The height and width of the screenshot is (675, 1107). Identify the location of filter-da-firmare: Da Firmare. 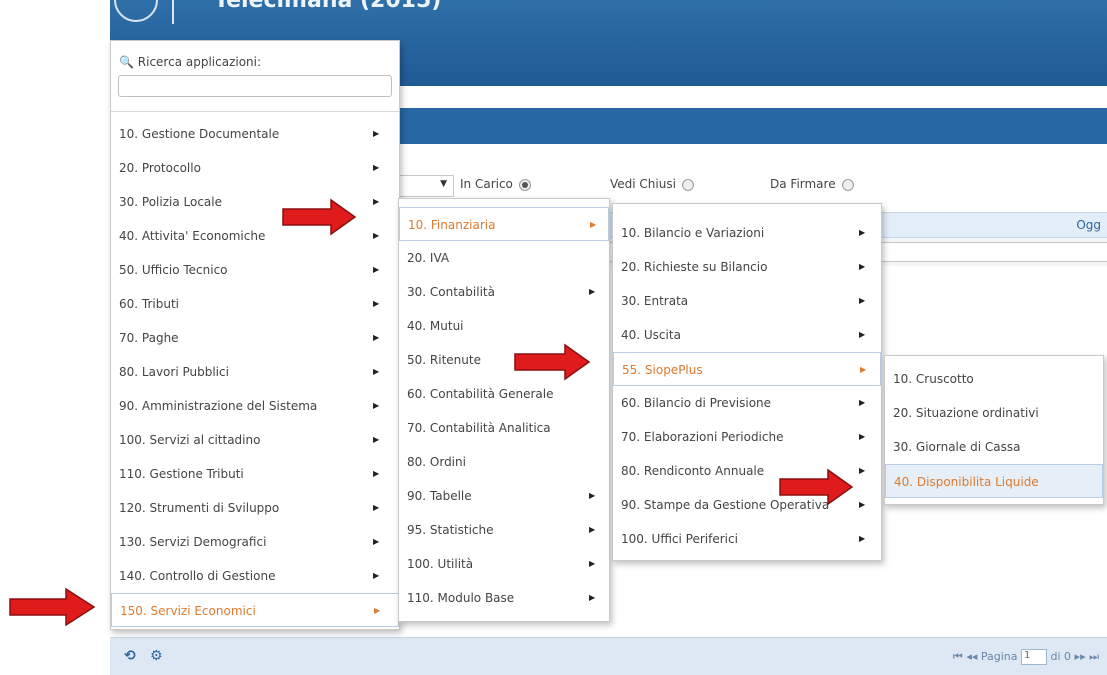
(812, 184).